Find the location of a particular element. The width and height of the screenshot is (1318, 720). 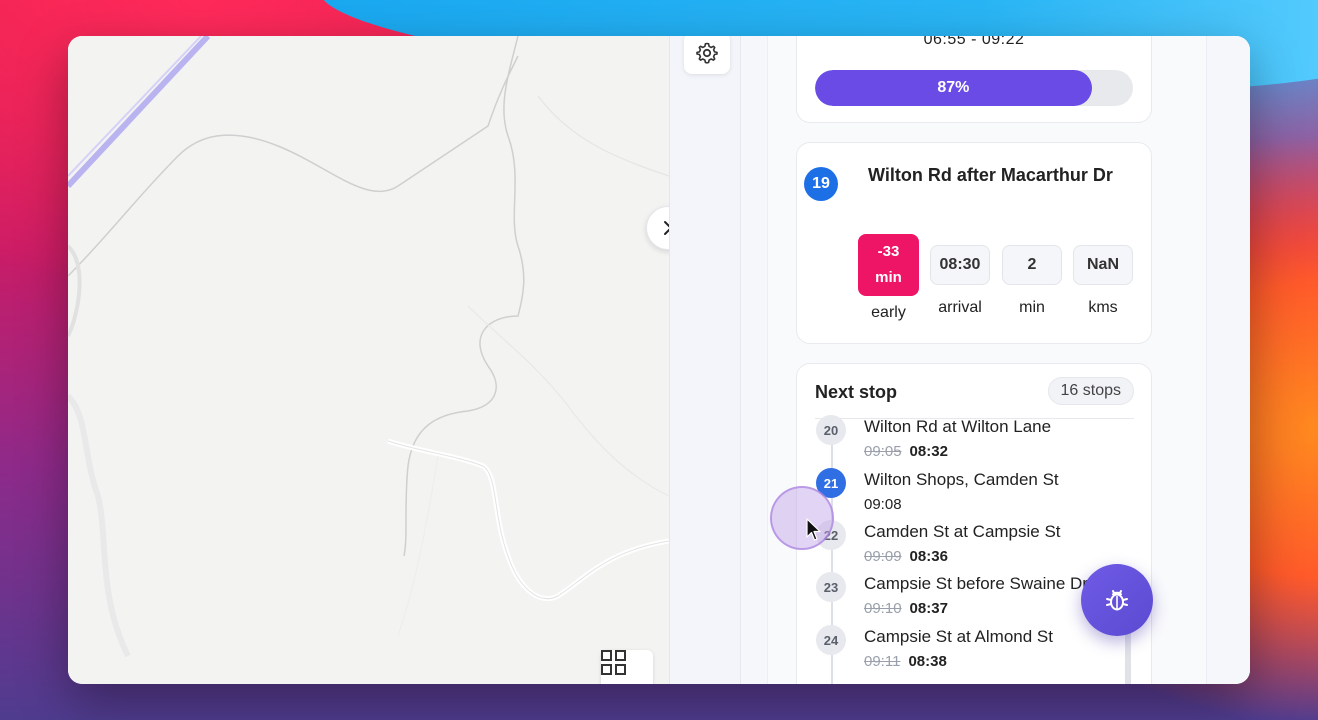

gear-icon is located at coordinates (707, 53).